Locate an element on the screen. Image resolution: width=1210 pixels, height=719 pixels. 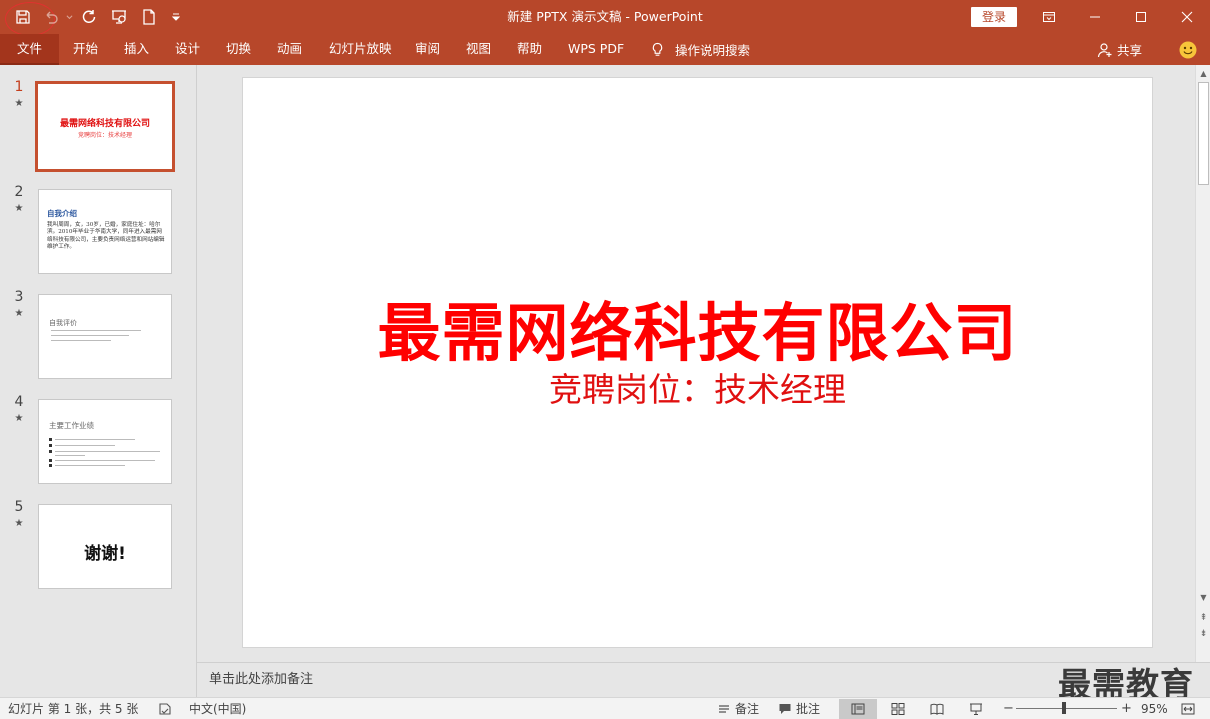
slide-subtitle: 竞聘岗位：技术经理 is located at coordinates (697, 387).